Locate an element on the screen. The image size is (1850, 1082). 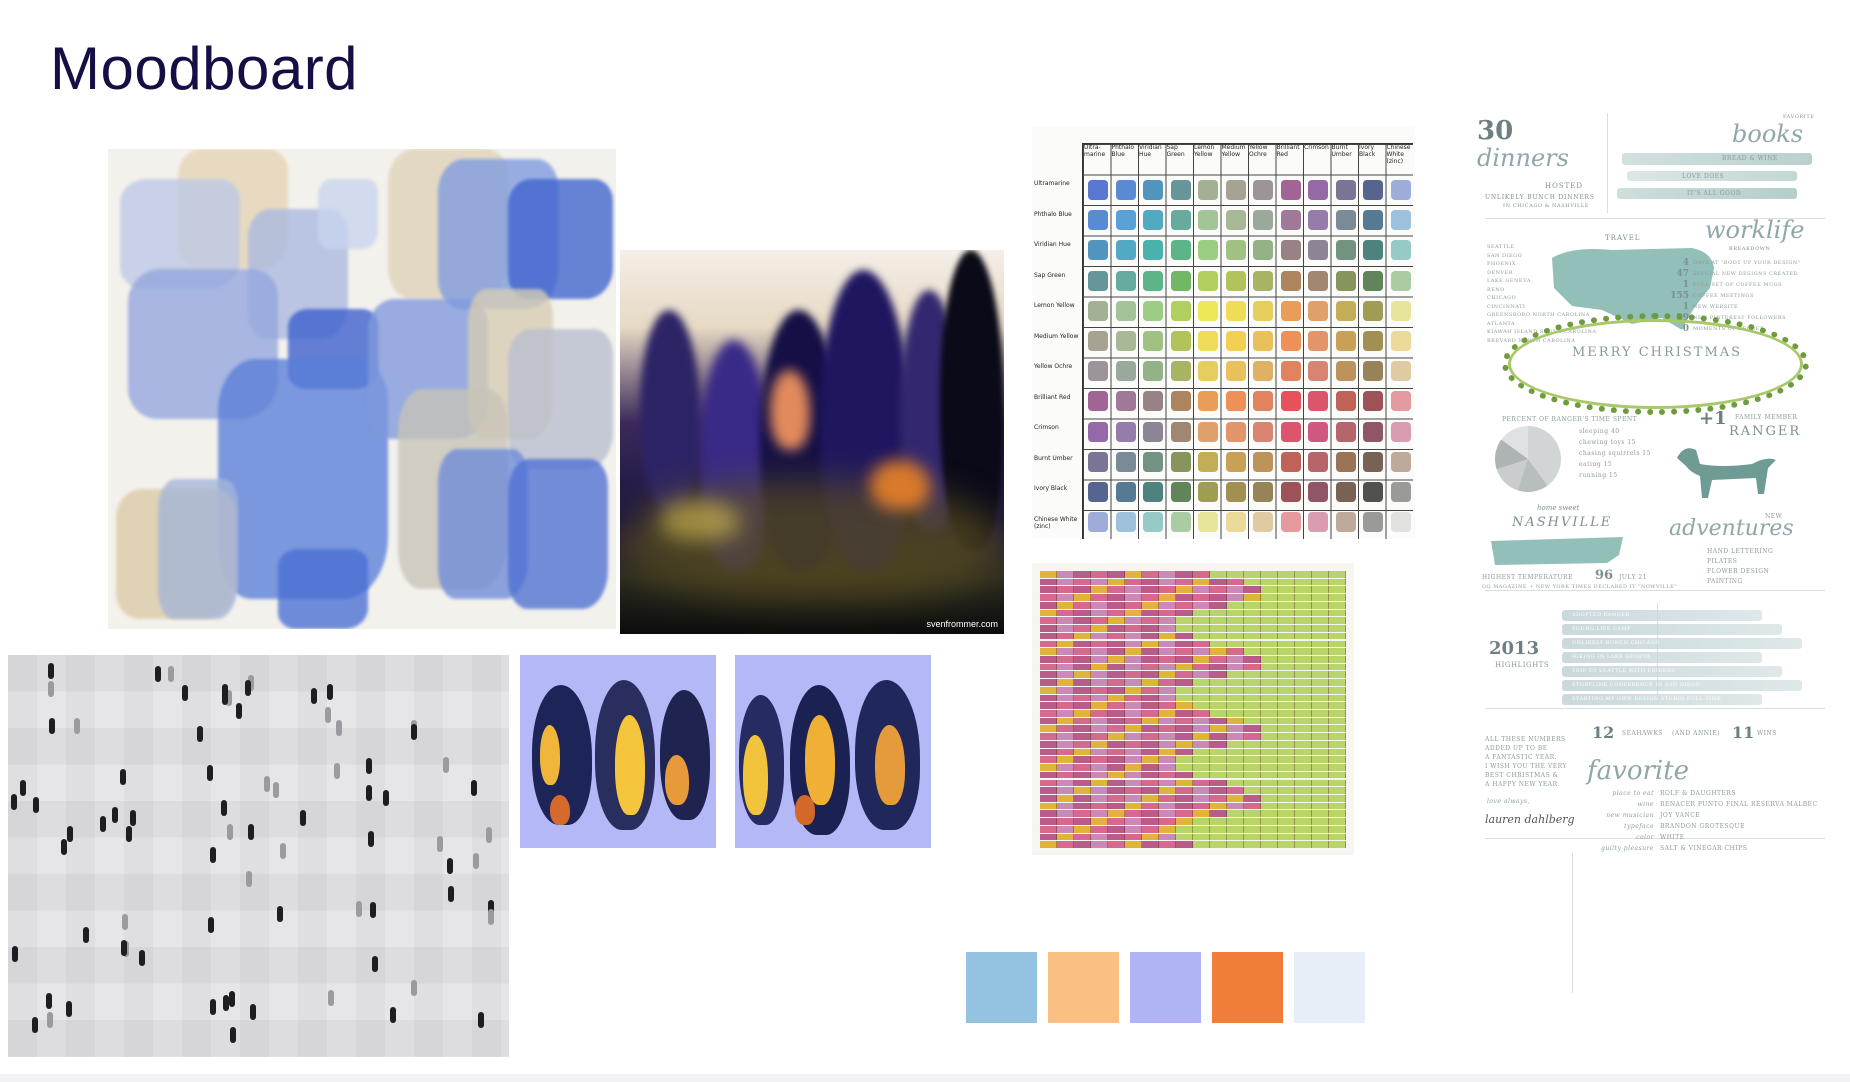
wins-label: WINS is located at coordinates (1767, 733).